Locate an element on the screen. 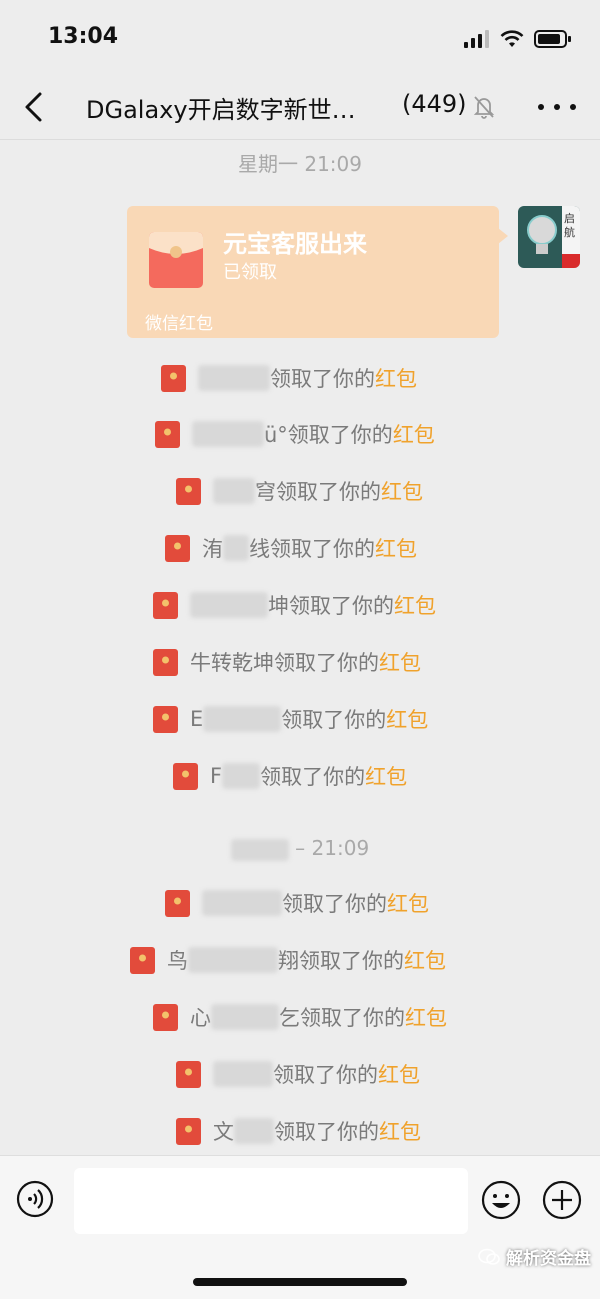 This screenshot has height=1299, width=600. system-notice: 洧线领取了你的 红包 is located at coordinates (291, 548).